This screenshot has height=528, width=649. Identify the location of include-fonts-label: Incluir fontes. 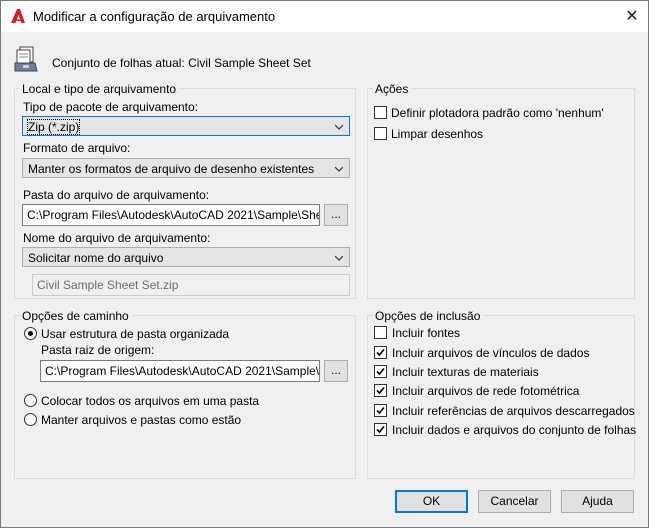
(426, 333).